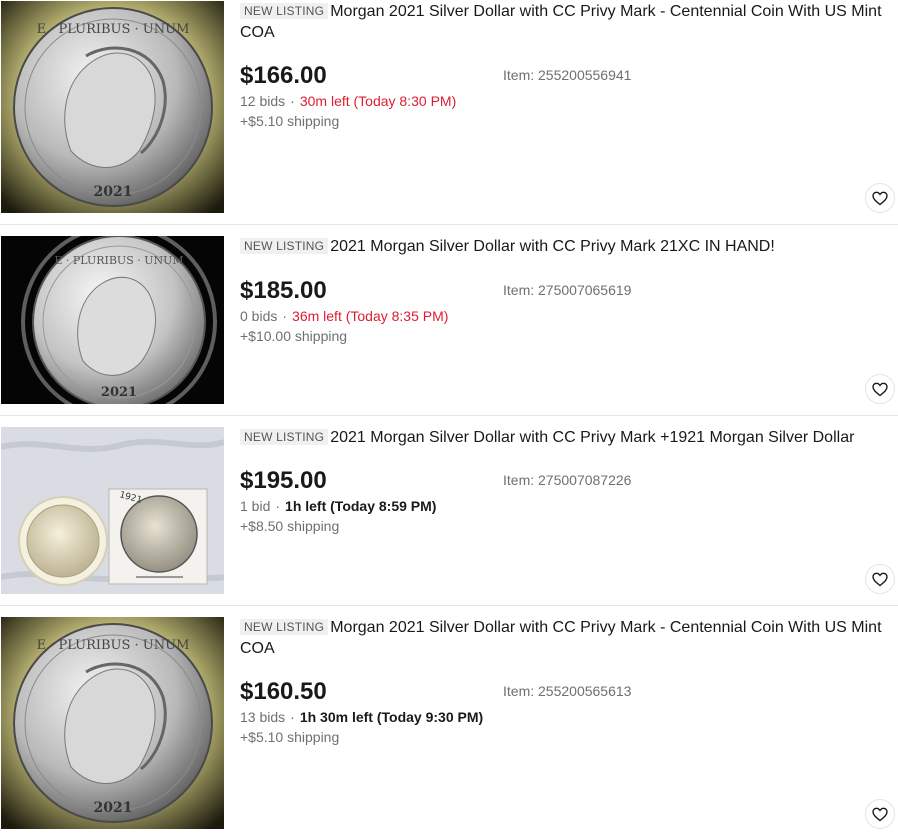 The image size is (898, 834). Describe the element at coordinates (255, 506) in the screenshot. I see `bid-count: 1 bid` at that location.